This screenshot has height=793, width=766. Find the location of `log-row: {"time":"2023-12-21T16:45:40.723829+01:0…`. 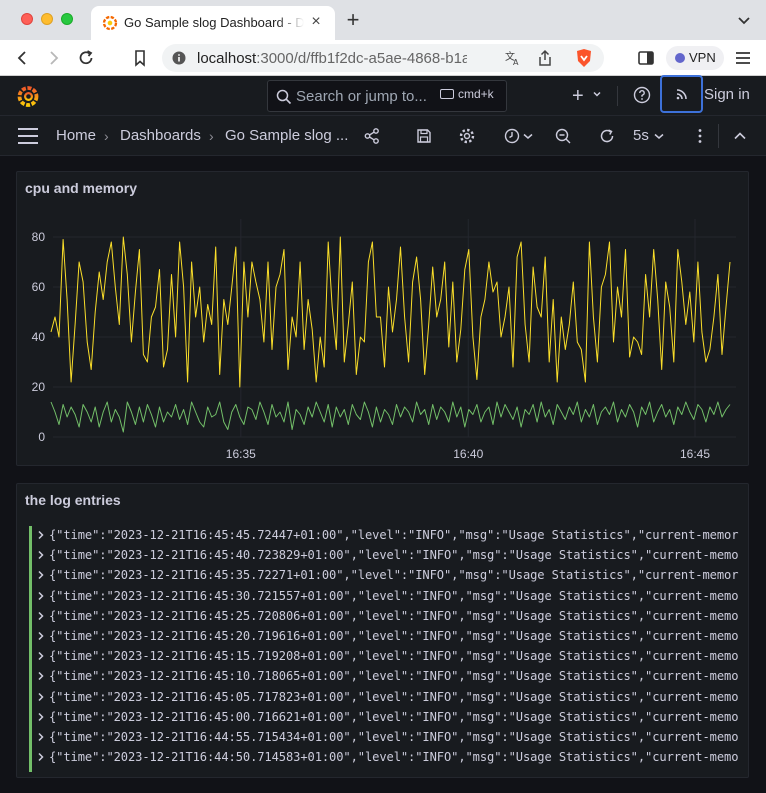

log-row: {"time":"2023-12-21T16:45:40.723829+01:0… is located at coordinates (384, 556).